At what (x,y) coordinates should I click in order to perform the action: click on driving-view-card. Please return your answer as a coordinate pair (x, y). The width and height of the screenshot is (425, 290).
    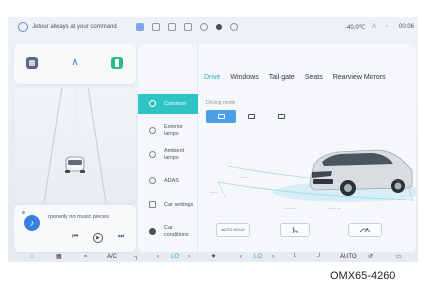
    Looking at the image, I should click on (75, 145).